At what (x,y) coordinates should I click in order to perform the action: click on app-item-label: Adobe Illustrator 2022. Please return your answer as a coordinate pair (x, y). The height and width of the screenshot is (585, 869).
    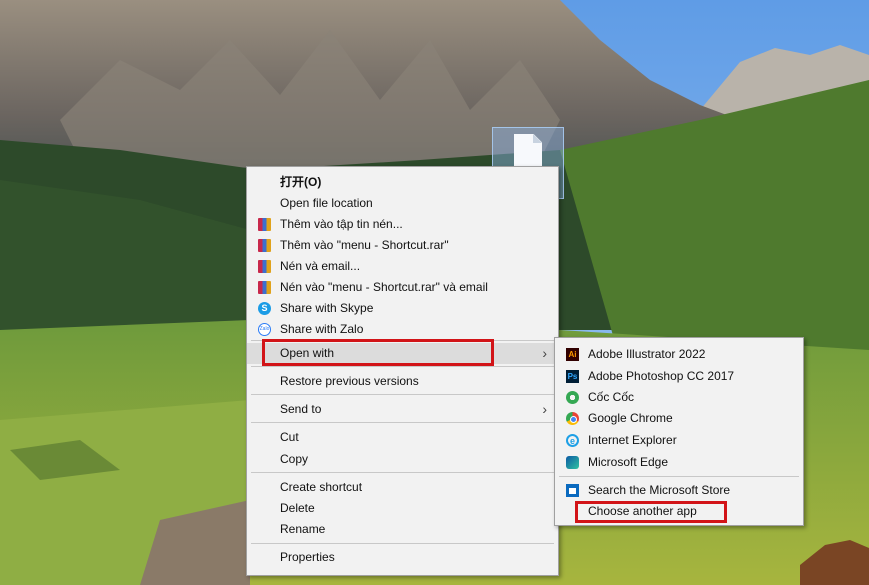
    Looking at the image, I should click on (647, 354).